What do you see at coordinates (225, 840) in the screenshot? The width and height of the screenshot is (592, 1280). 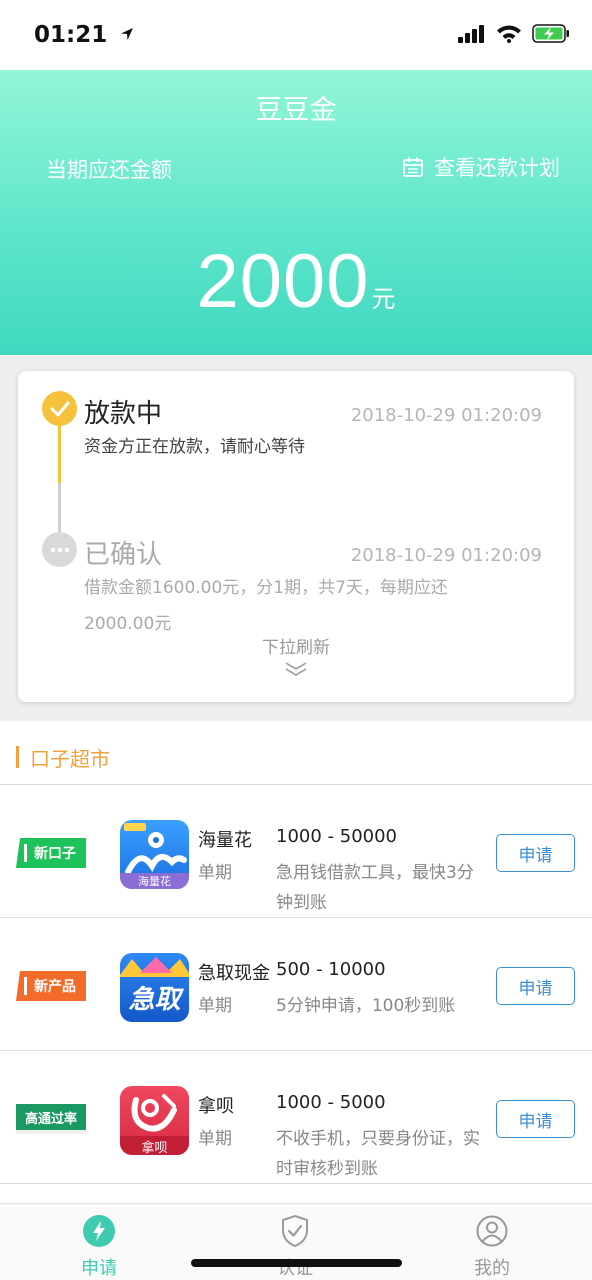 I see `app-name: 海量花` at bounding box center [225, 840].